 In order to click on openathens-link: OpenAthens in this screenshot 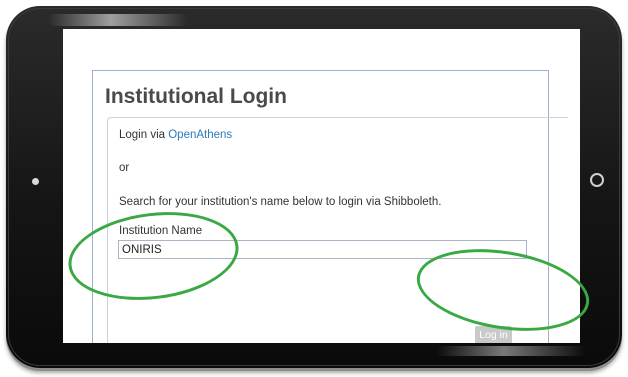, I will do `click(200, 135)`.